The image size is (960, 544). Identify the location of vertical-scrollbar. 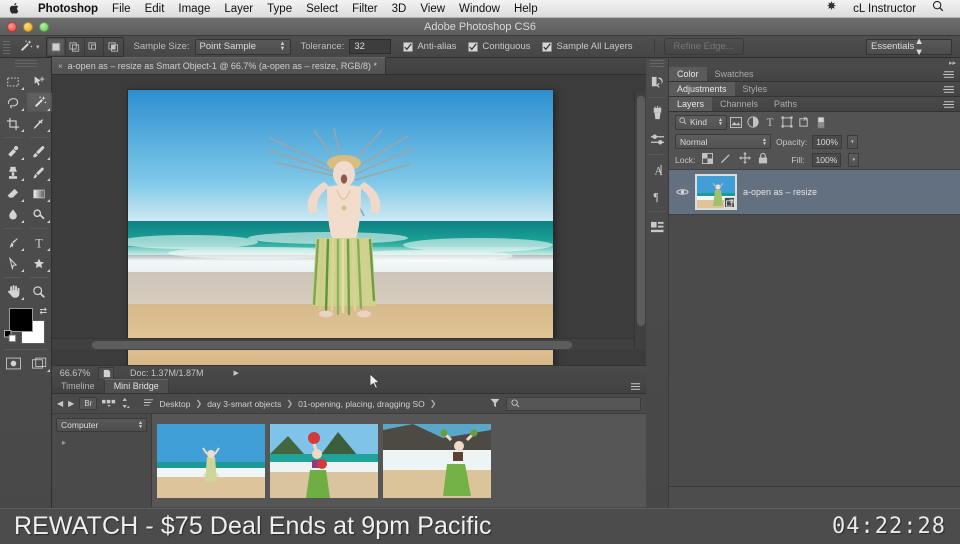
(640, 221).